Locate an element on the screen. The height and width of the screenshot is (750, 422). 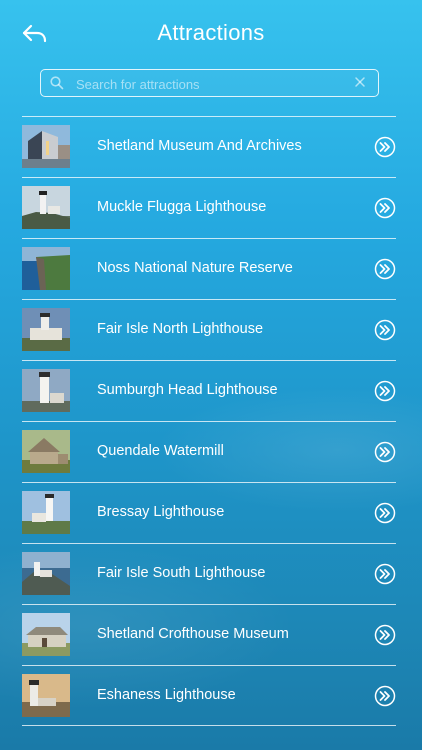
attraction-label: Muckle Flugga Lighthouse is located at coordinates (182, 207).